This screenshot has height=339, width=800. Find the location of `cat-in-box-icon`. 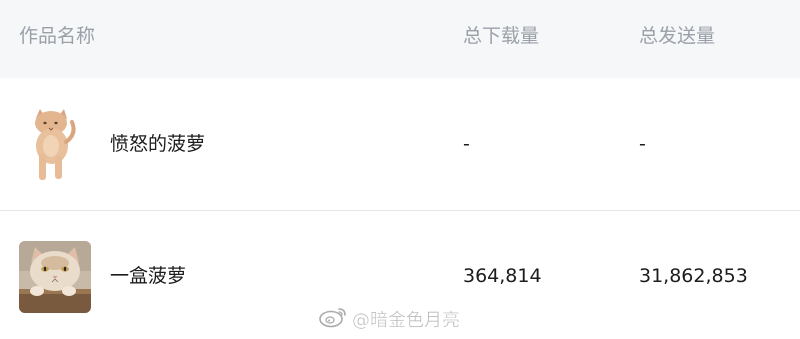

cat-in-box-icon is located at coordinates (55, 277).